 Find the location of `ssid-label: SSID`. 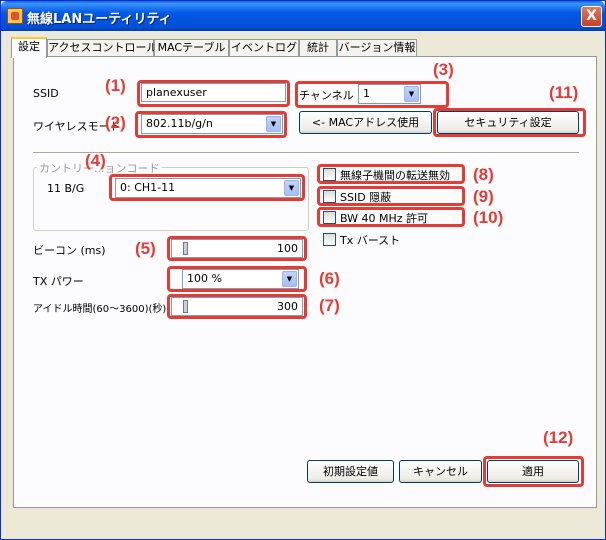

ssid-label: SSID is located at coordinates (46, 93).